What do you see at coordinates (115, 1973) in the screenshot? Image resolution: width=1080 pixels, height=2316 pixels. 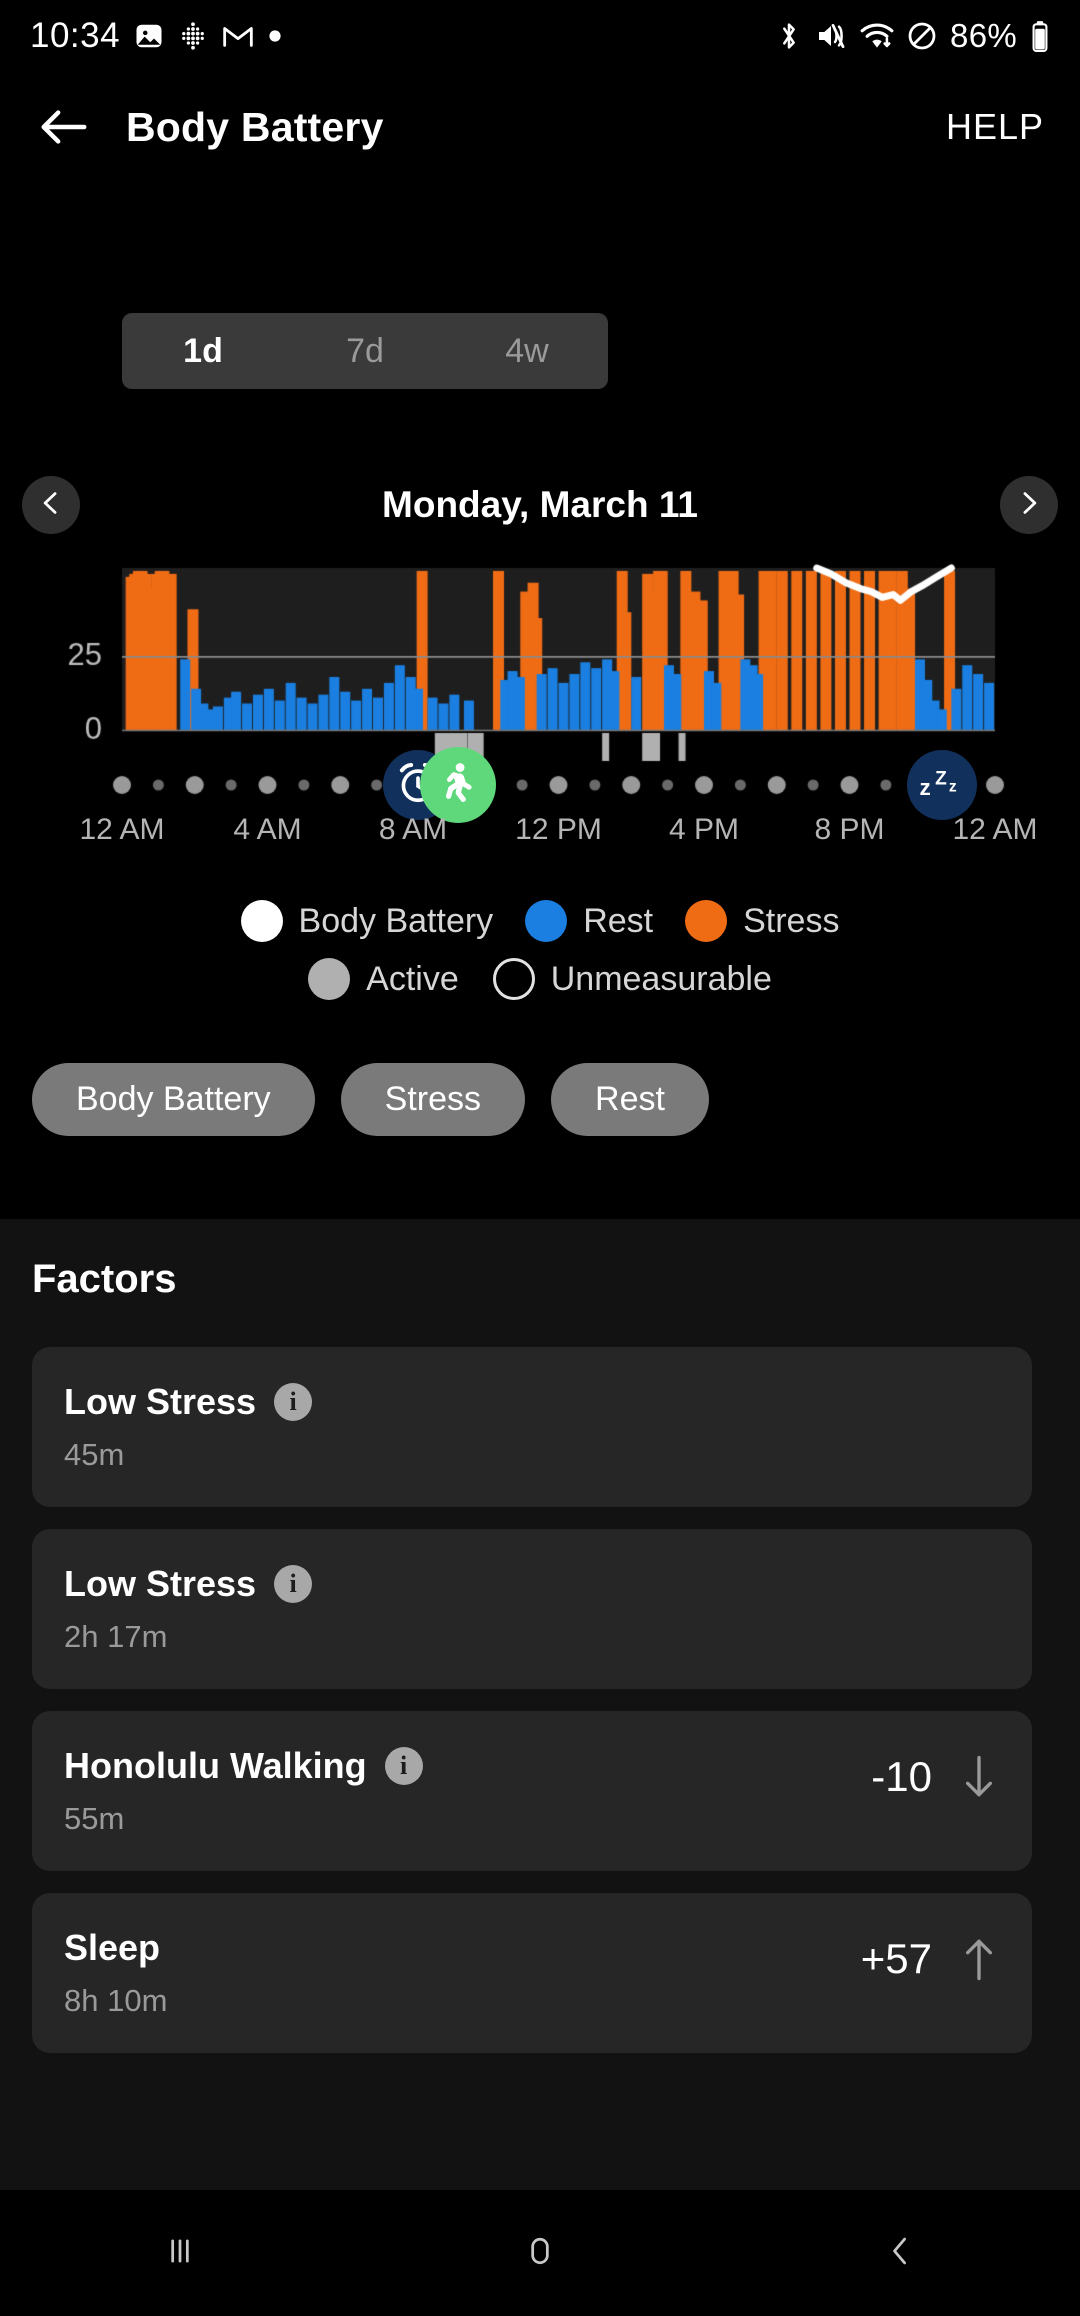 I see `factor-card-info: Sleep 8h 10m` at bounding box center [115, 1973].